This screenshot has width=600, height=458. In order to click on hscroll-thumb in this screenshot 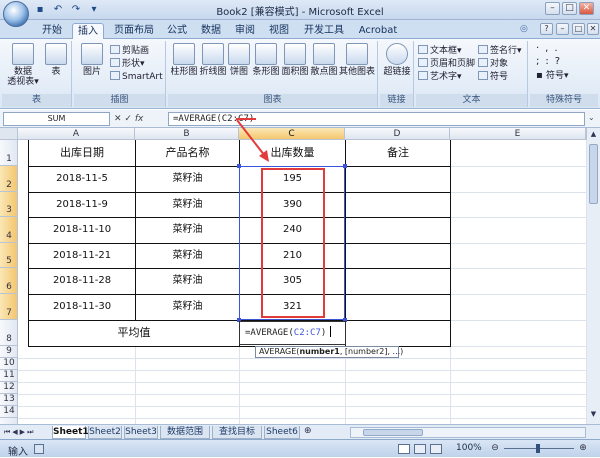, I will do `click(393, 432)`.